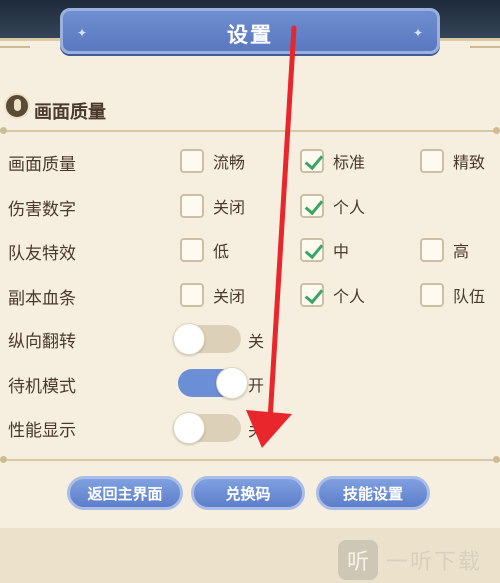 Image resolution: width=500 pixels, height=583 pixels. Describe the element at coordinates (358, 560) in the screenshot. I see `watermark-logo-icon: 听` at that location.